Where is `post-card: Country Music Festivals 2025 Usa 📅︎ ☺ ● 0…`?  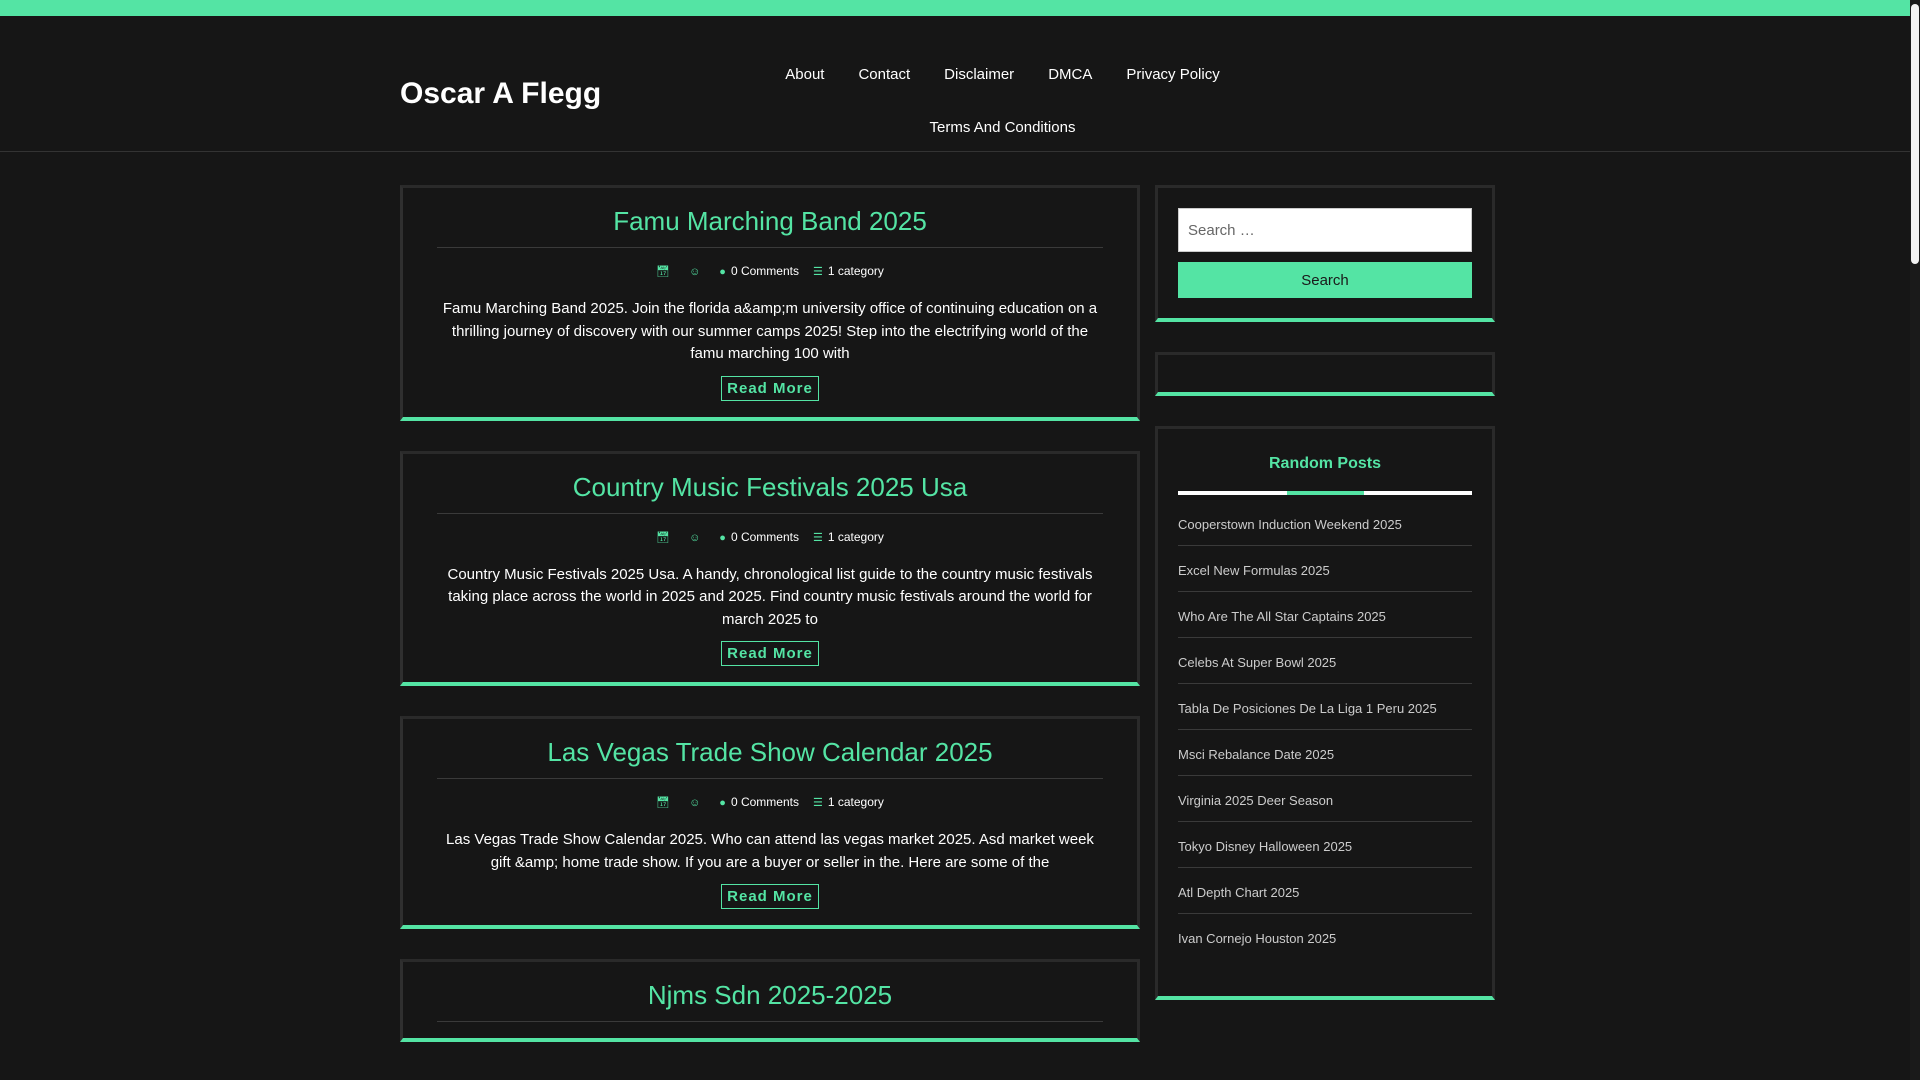
post-card: Country Music Festivals 2025 Usa 📅︎ ☺ ● 0… is located at coordinates (770, 568).